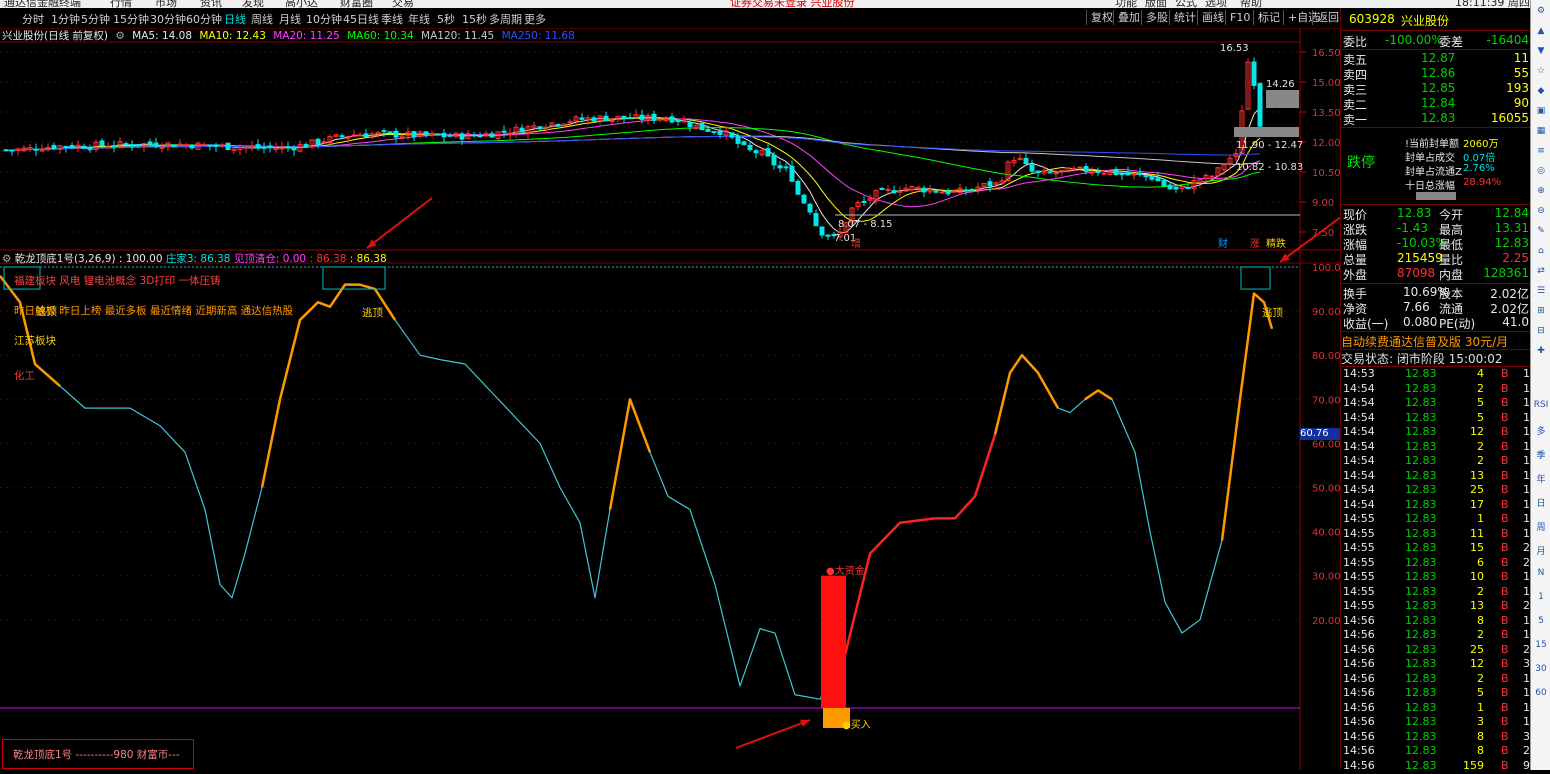 This screenshot has height=774, width=1550. Describe the element at coordinates (1541, 526) in the screenshot. I see `toolbar-period-5: 周` at that location.